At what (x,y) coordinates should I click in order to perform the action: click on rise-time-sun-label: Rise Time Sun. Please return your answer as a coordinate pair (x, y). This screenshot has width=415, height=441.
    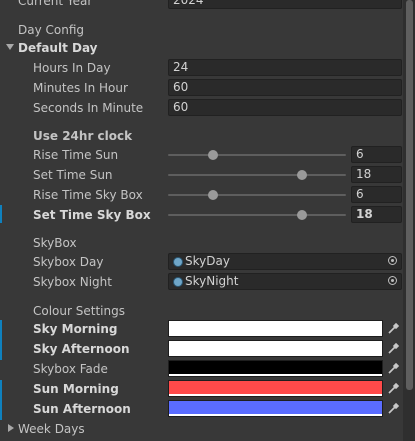
    Looking at the image, I should click on (76, 155).